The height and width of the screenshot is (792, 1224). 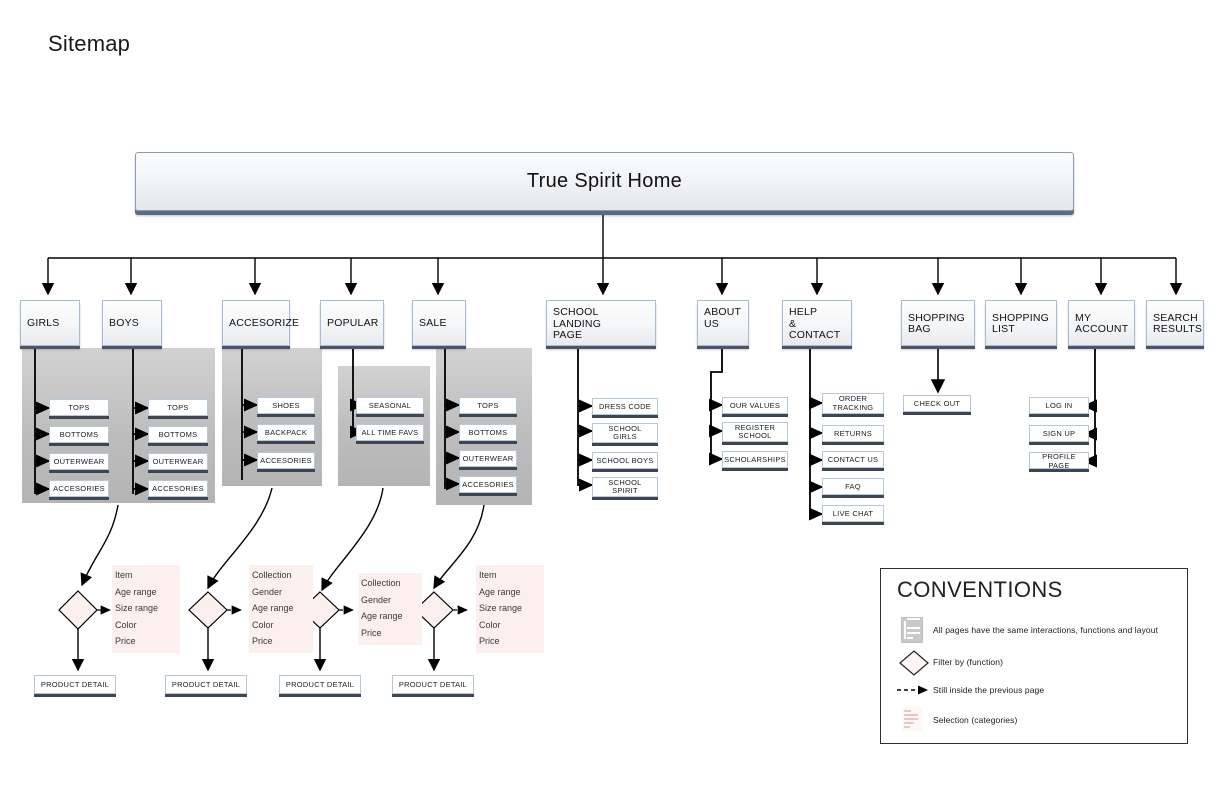 I want to click on leaf-sale-tops: TOPS, so click(x=488, y=405).